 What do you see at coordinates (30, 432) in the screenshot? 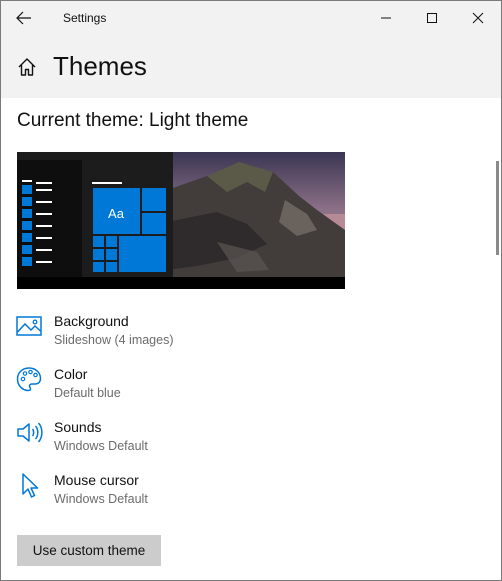
I see `speaker-icon` at bounding box center [30, 432].